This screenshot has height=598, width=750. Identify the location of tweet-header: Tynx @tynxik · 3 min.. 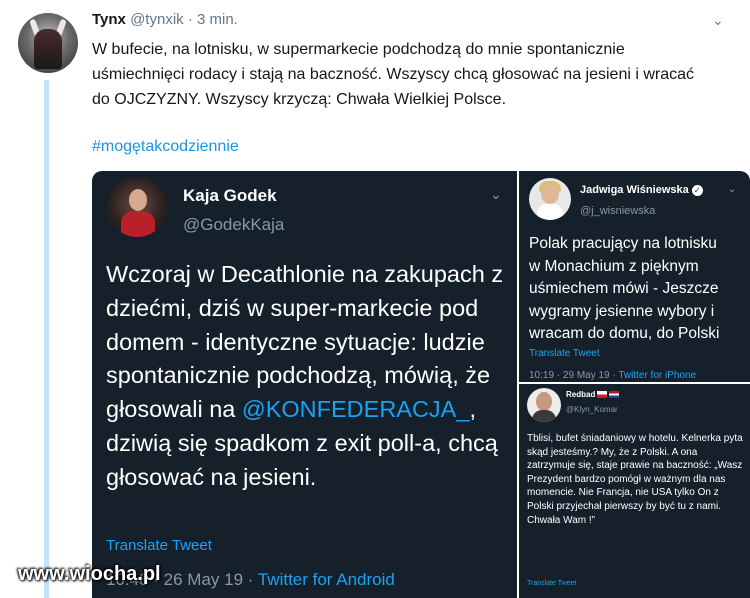
(165, 19).